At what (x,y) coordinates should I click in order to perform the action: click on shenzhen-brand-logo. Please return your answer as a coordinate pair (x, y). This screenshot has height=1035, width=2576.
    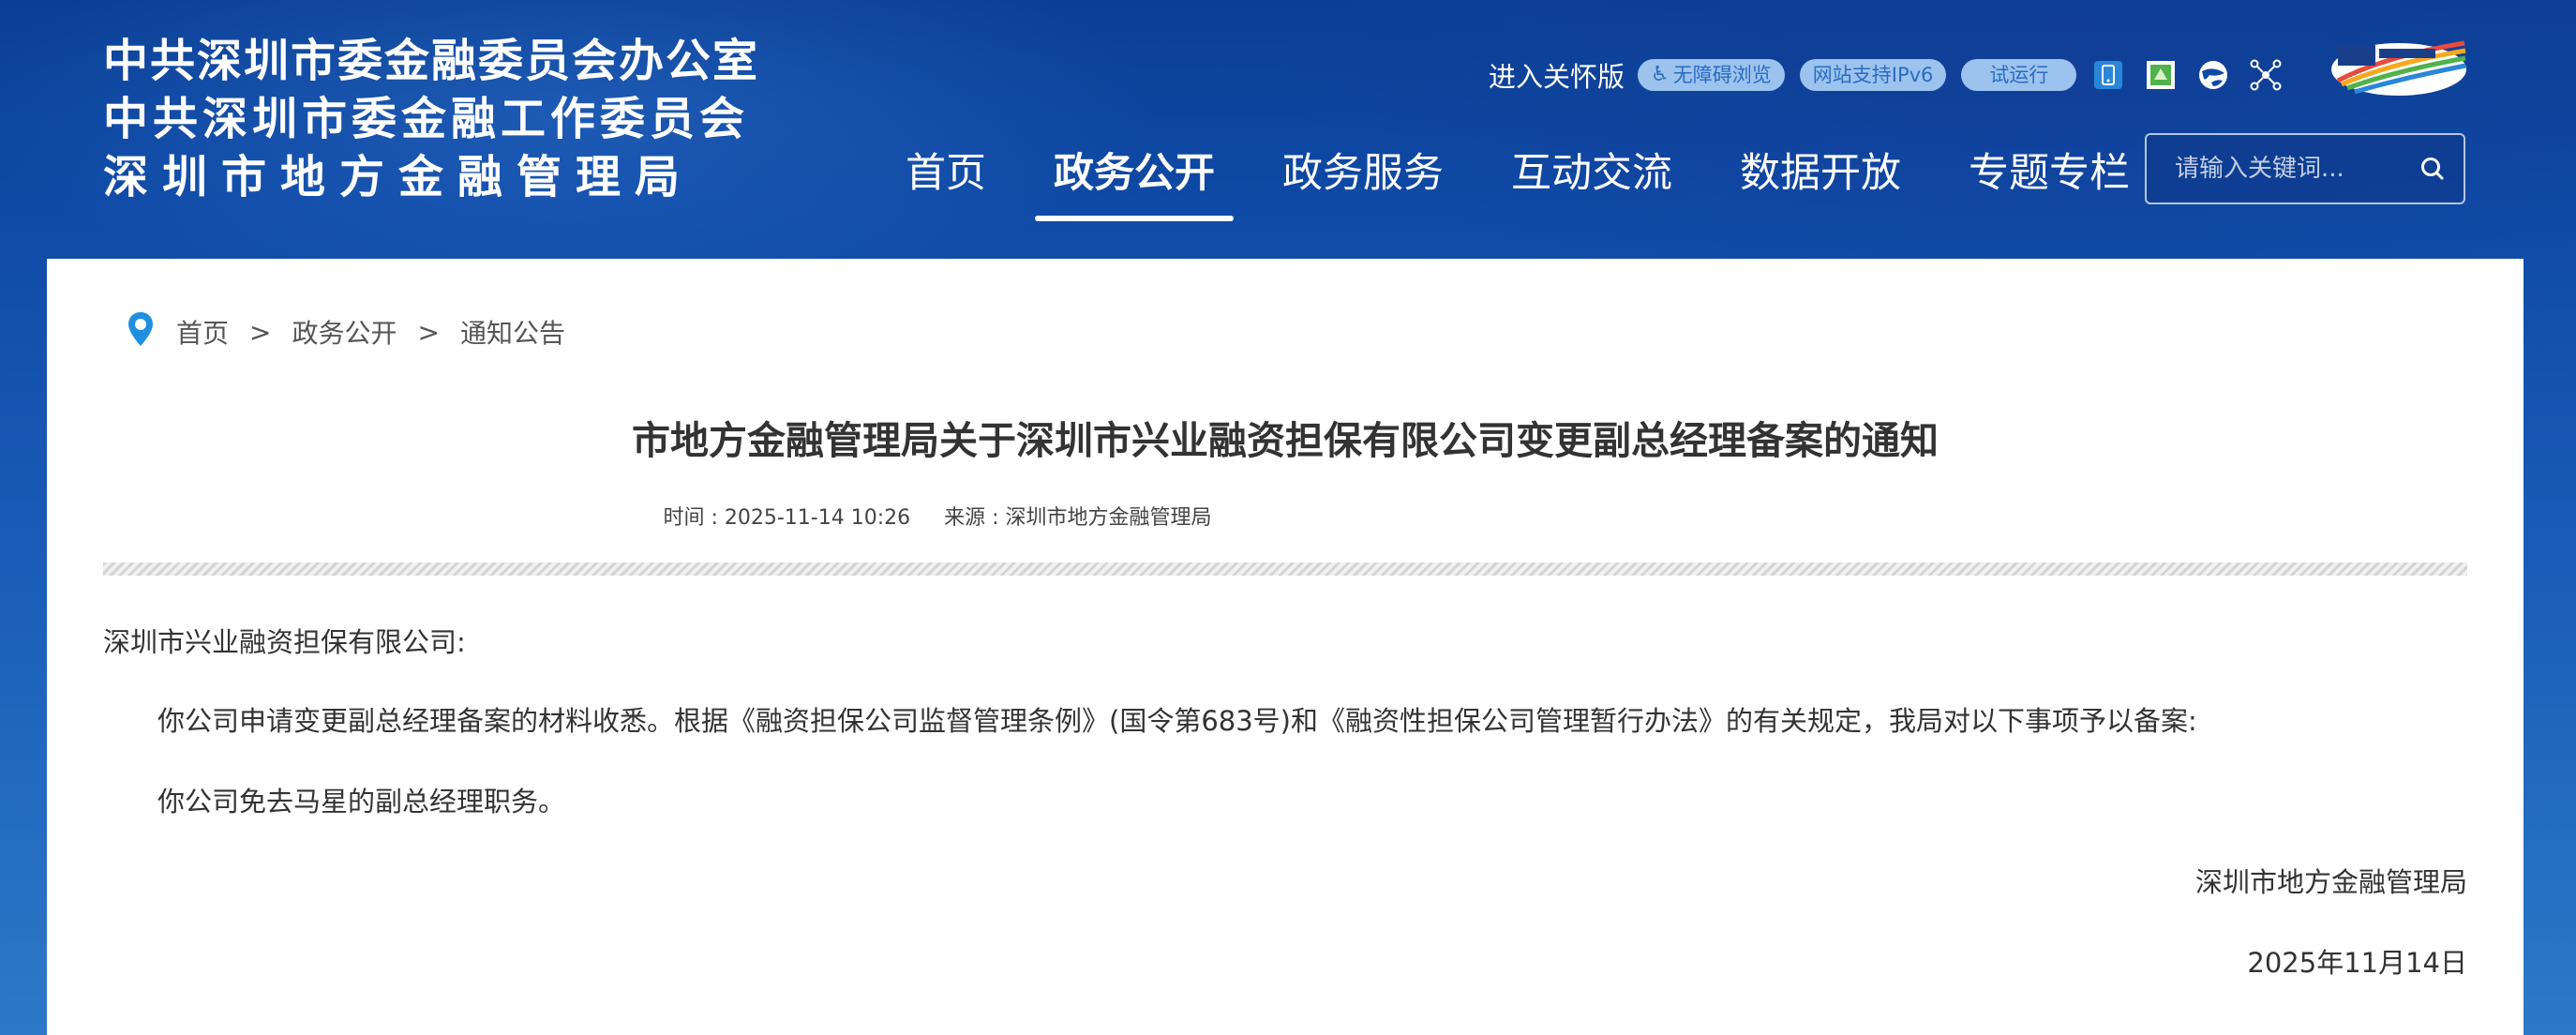
    Looking at the image, I should click on (2399, 68).